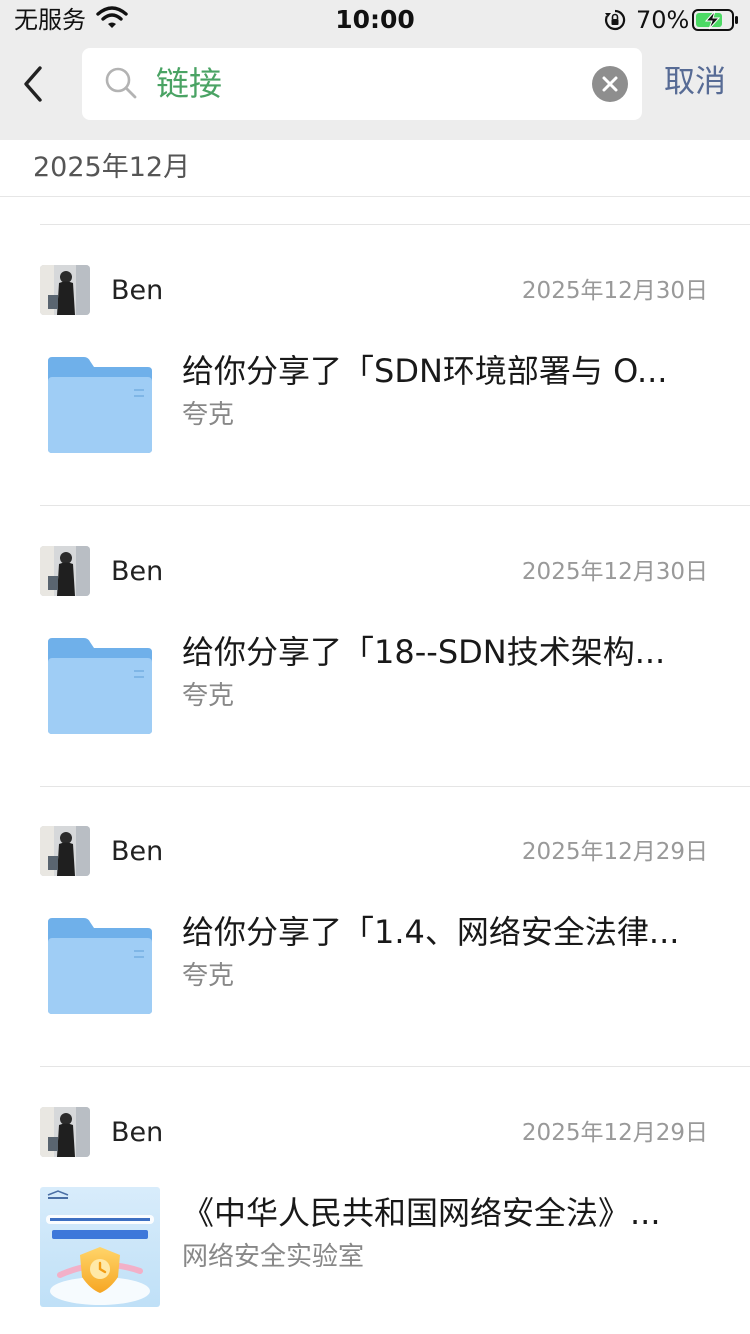  I want to click on search-input: 链接, so click(362, 84).